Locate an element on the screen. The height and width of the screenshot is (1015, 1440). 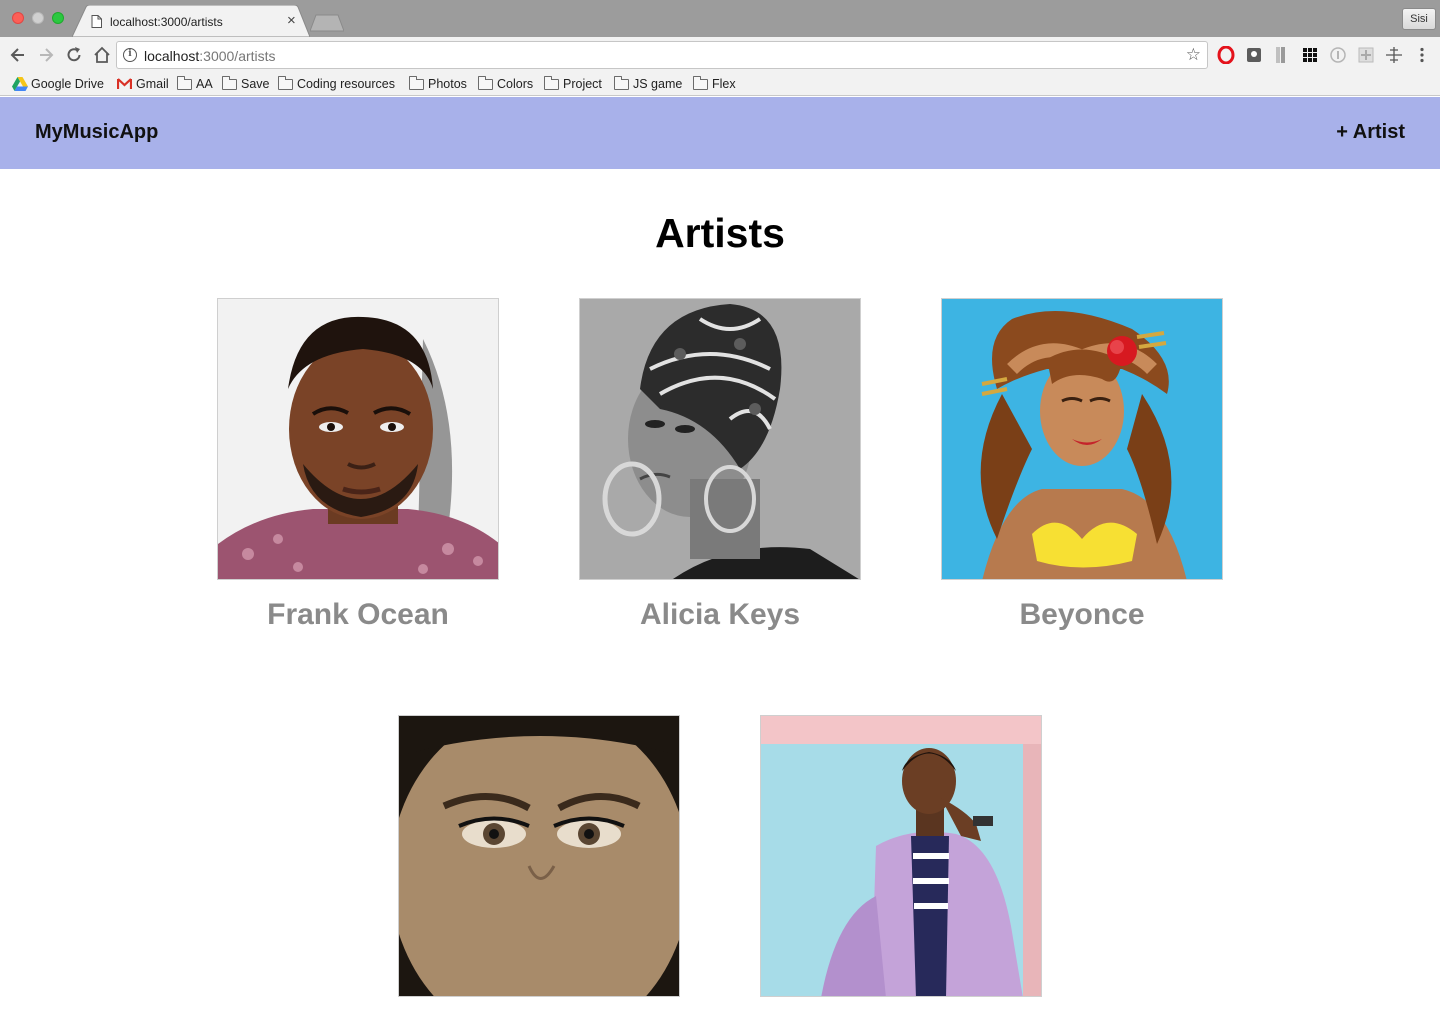
bookmark-save: Save is located at coordinates (246, 83).